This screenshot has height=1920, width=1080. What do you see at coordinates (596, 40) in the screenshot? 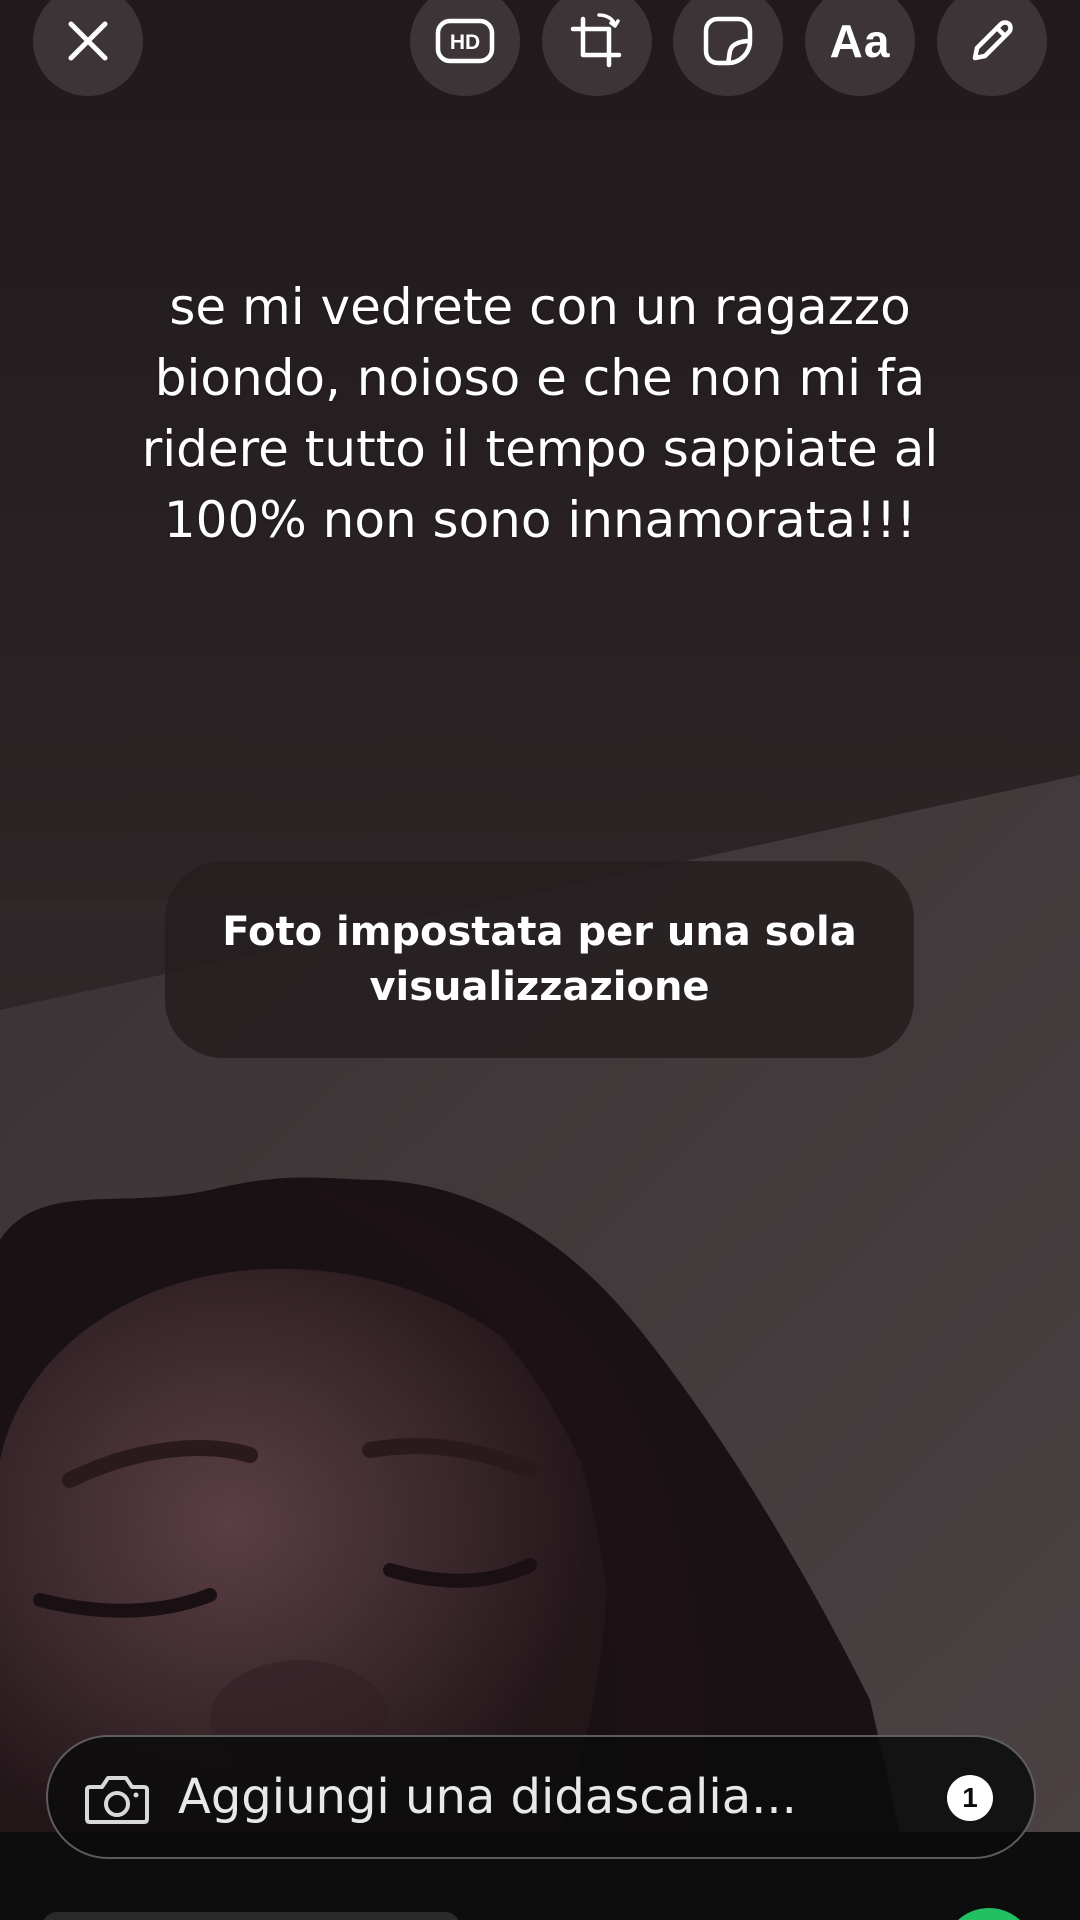
I see `crop-rotate-icon` at bounding box center [596, 40].